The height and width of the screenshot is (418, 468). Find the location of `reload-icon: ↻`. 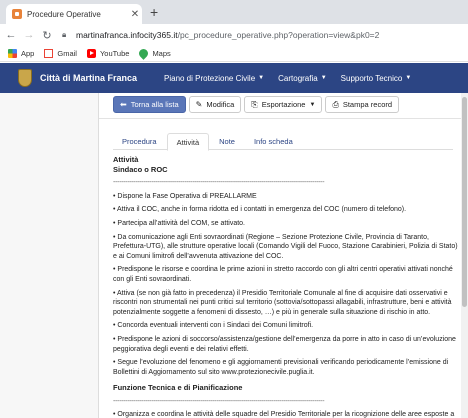

reload-icon: ↻ is located at coordinates (47, 35).